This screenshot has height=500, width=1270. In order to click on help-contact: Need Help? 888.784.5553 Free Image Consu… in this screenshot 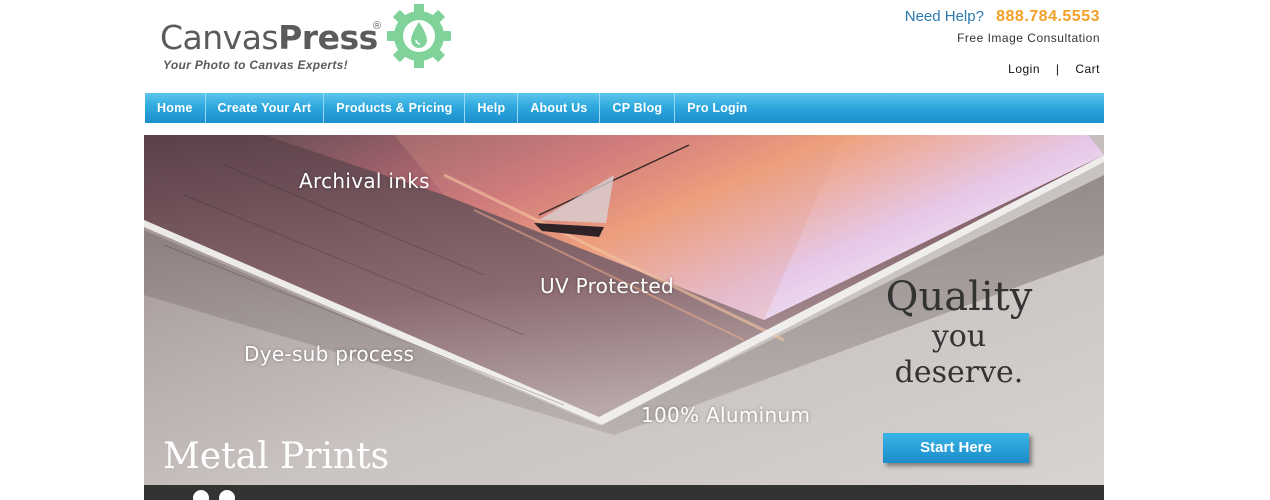, I will do `click(1002, 26)`.